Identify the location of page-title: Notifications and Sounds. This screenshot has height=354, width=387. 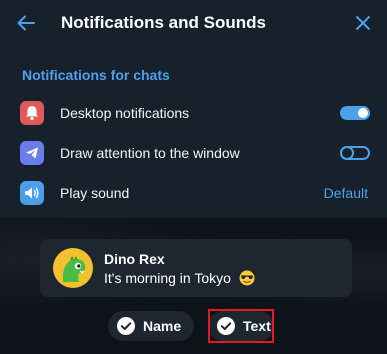
(163, 22).